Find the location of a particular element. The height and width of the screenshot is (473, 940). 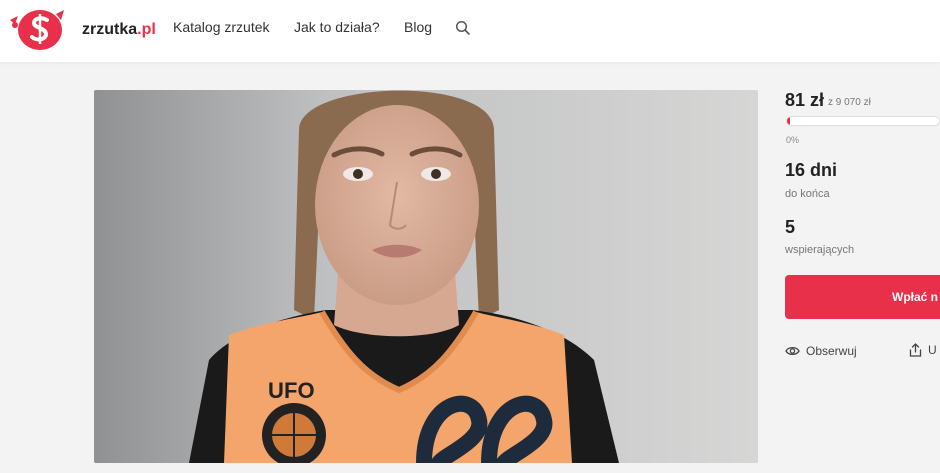

share-label: U is located at coordinates (932, 350).